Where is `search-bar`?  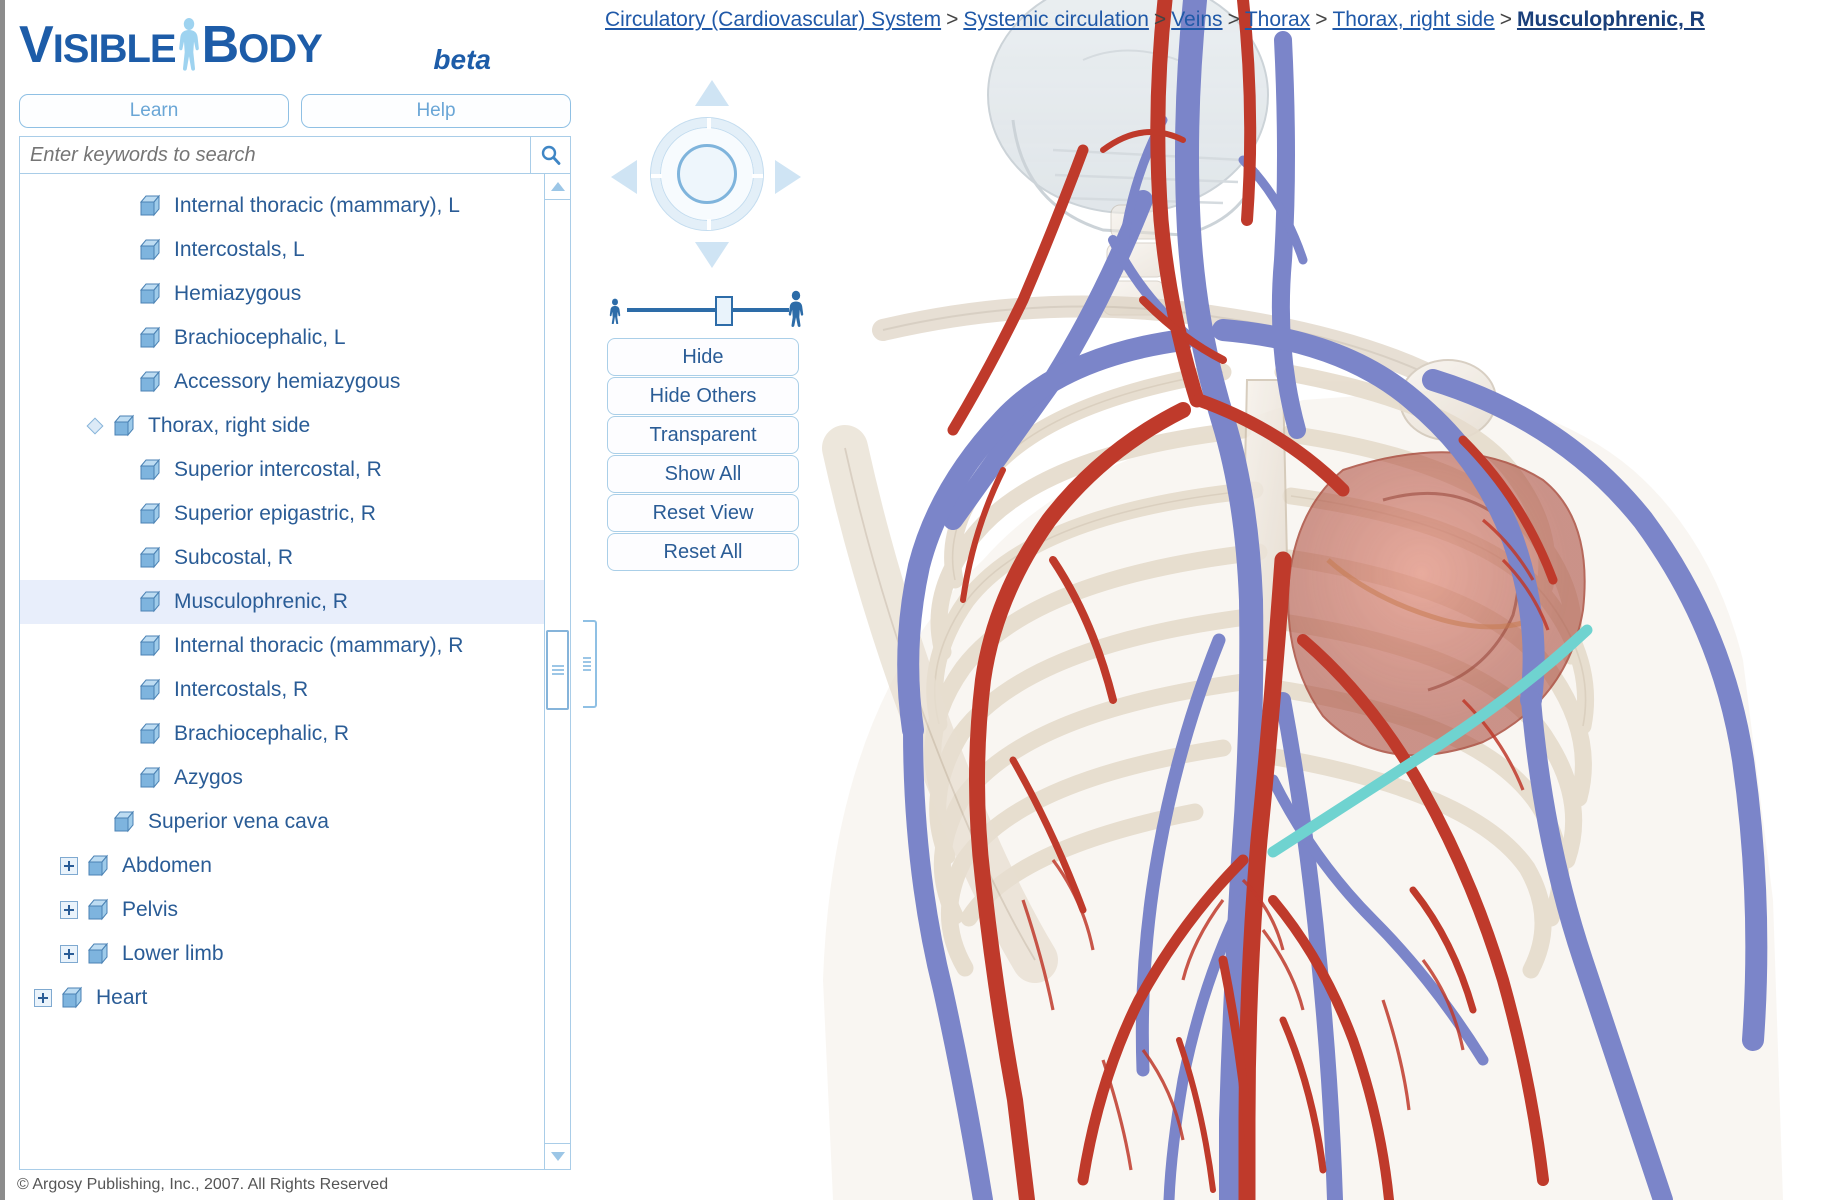 search-bar is located at coordinates (295, 155).